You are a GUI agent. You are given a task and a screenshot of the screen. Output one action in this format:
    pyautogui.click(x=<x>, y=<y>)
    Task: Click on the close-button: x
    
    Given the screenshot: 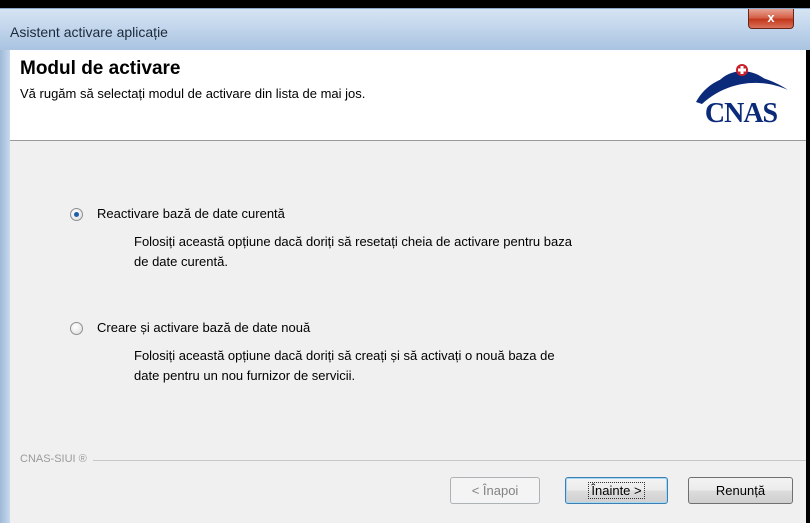 What is the action you would take?
    pyautogui.click(x=771, y=19)
    